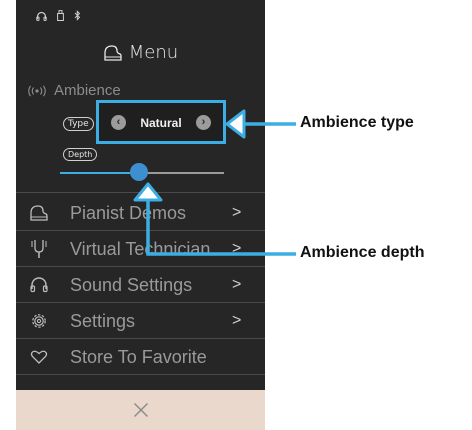 The width and height of the screenshot is (472, 430). Describe the element at coordinates (87, 90) in the screenshot. I see `ambience-label: Ambience` at that location.